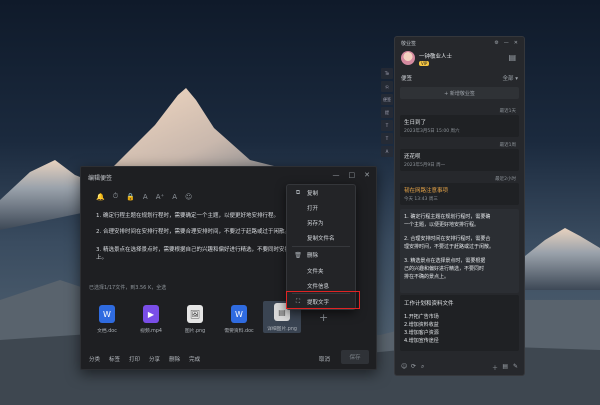 The height and width of the screenshot is (405, 600). I want to click on app-name: 敬业签, so click(409, 44).